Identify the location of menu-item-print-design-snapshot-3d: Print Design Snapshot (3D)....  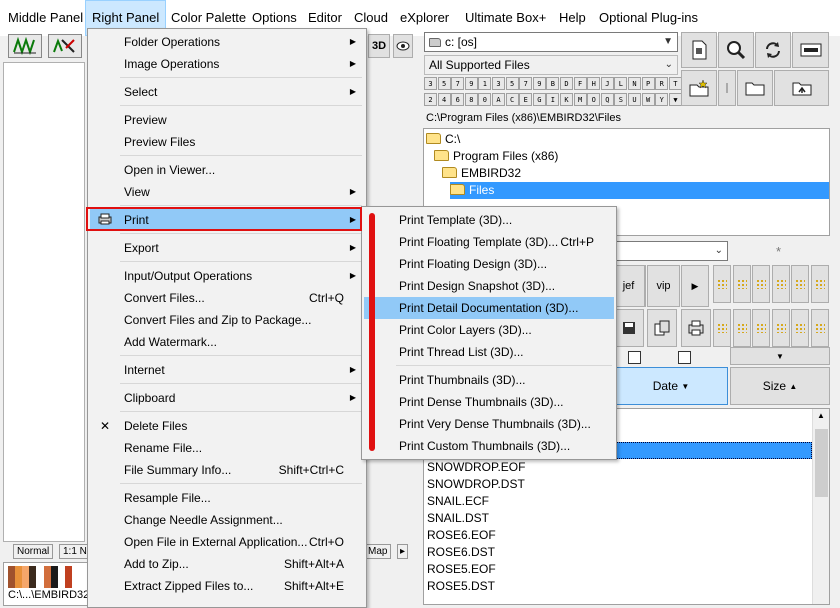
(489, 286).